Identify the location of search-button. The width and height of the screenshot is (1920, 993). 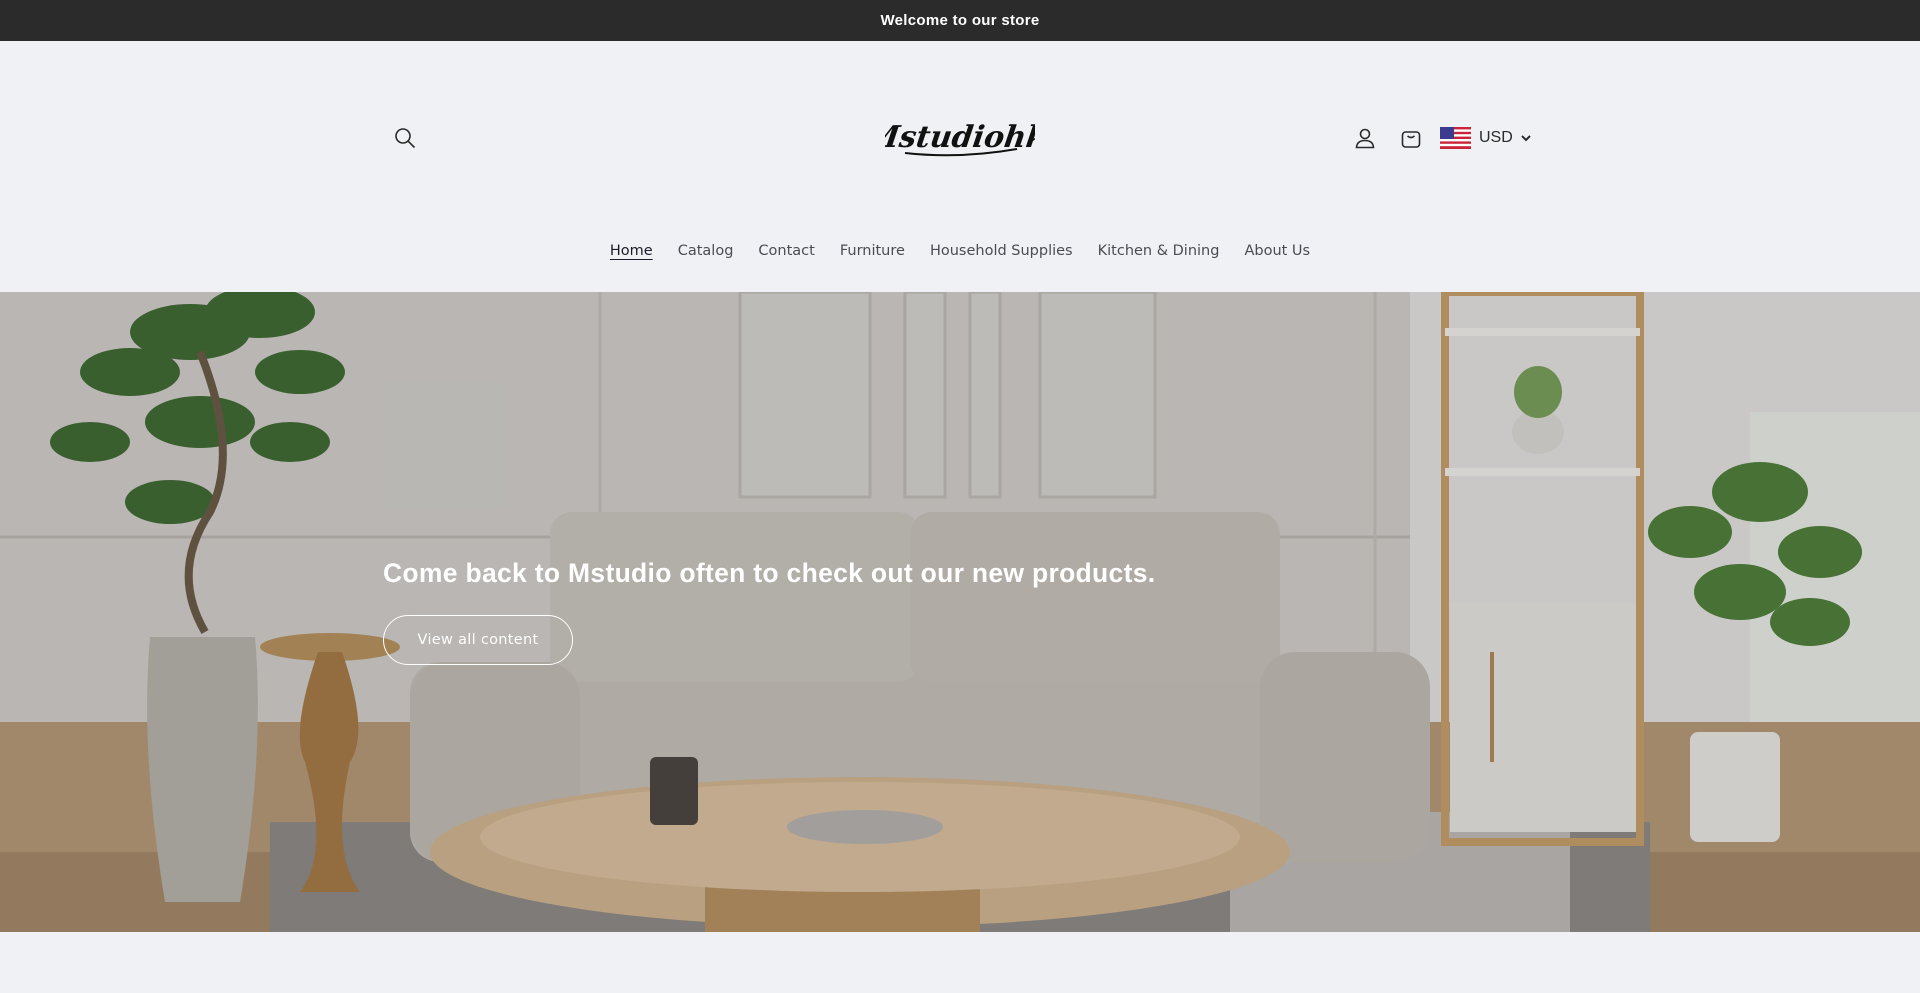
(405, 138).